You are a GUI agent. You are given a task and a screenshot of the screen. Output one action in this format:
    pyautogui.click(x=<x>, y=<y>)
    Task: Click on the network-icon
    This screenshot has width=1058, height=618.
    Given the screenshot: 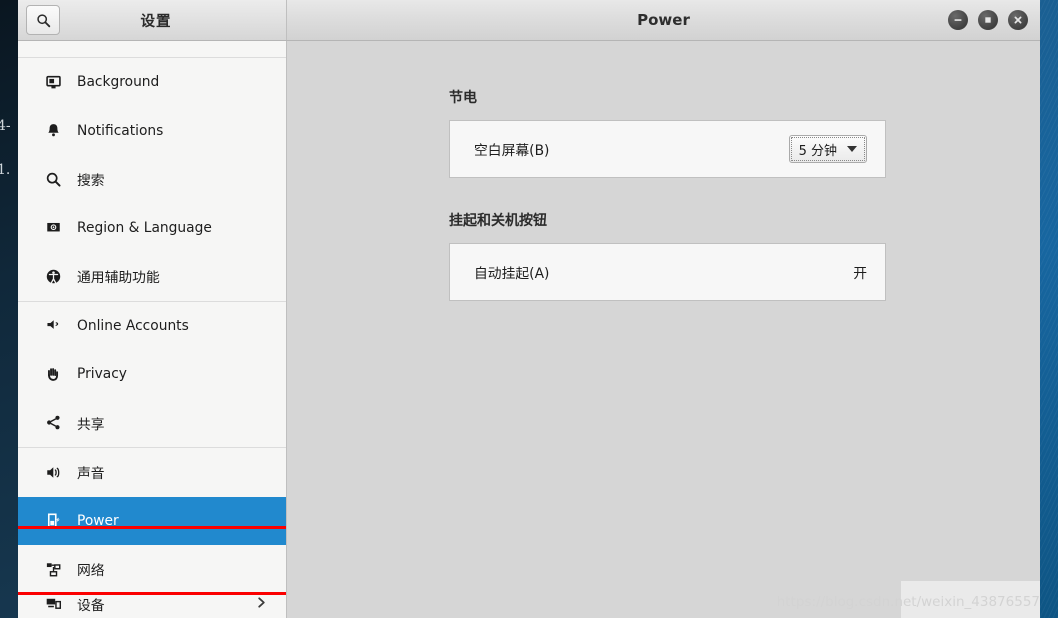 What is the action you would take?
    pyautogui.click(x=53, y=569)
    